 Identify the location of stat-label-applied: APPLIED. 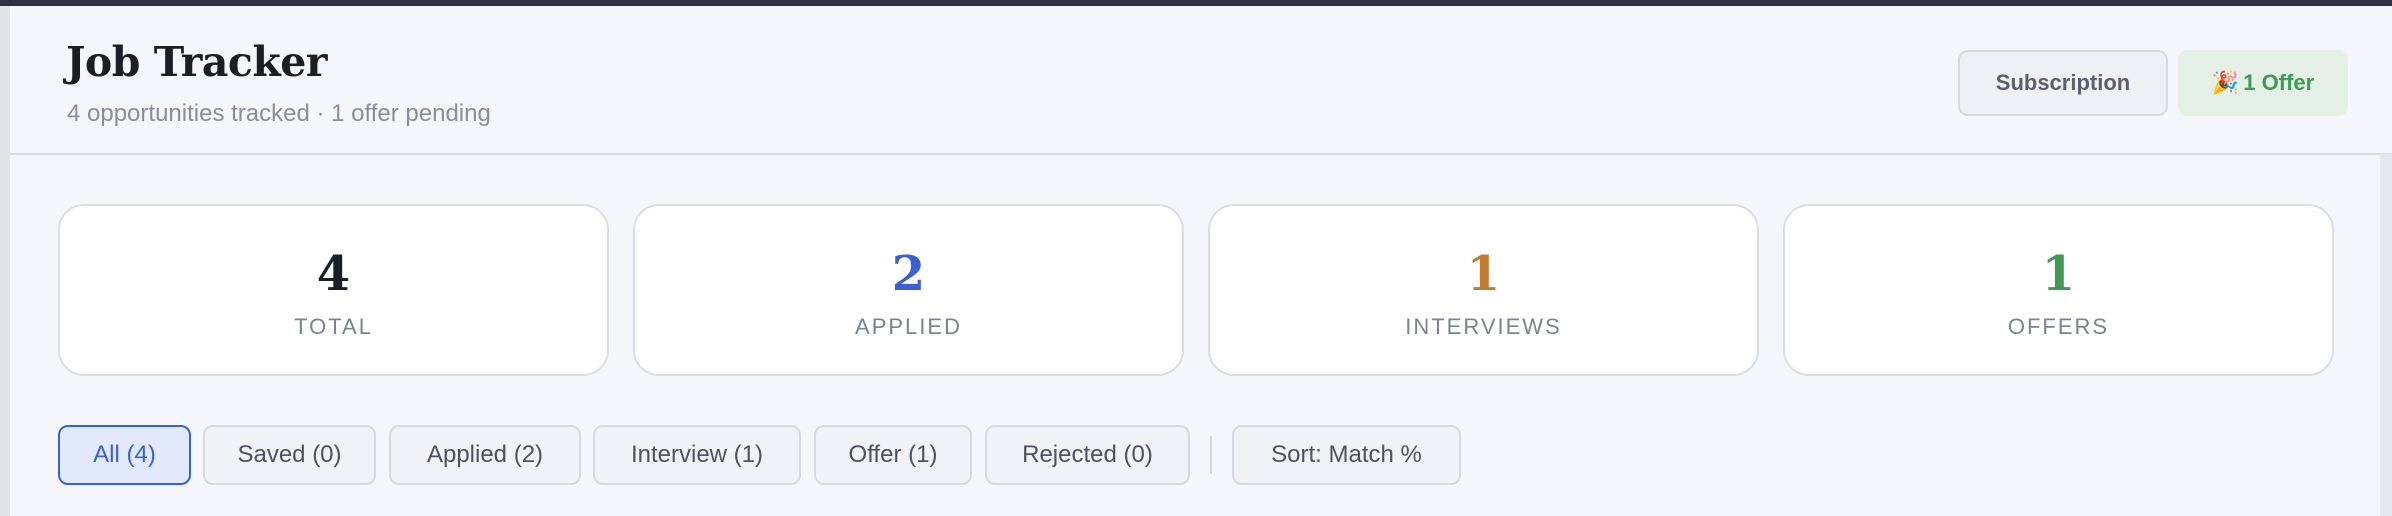
(908, 326).